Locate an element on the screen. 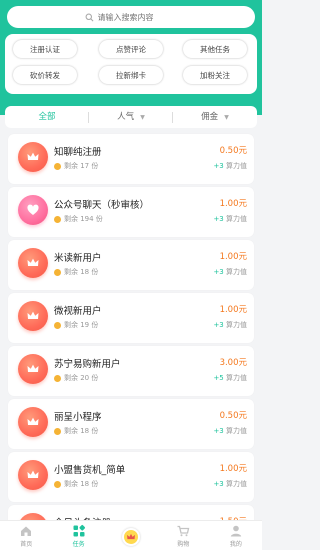 Image resolution: width=320 pixels, height=550 pixels. tab-label: 我的 is located at coordinates (235, 544).